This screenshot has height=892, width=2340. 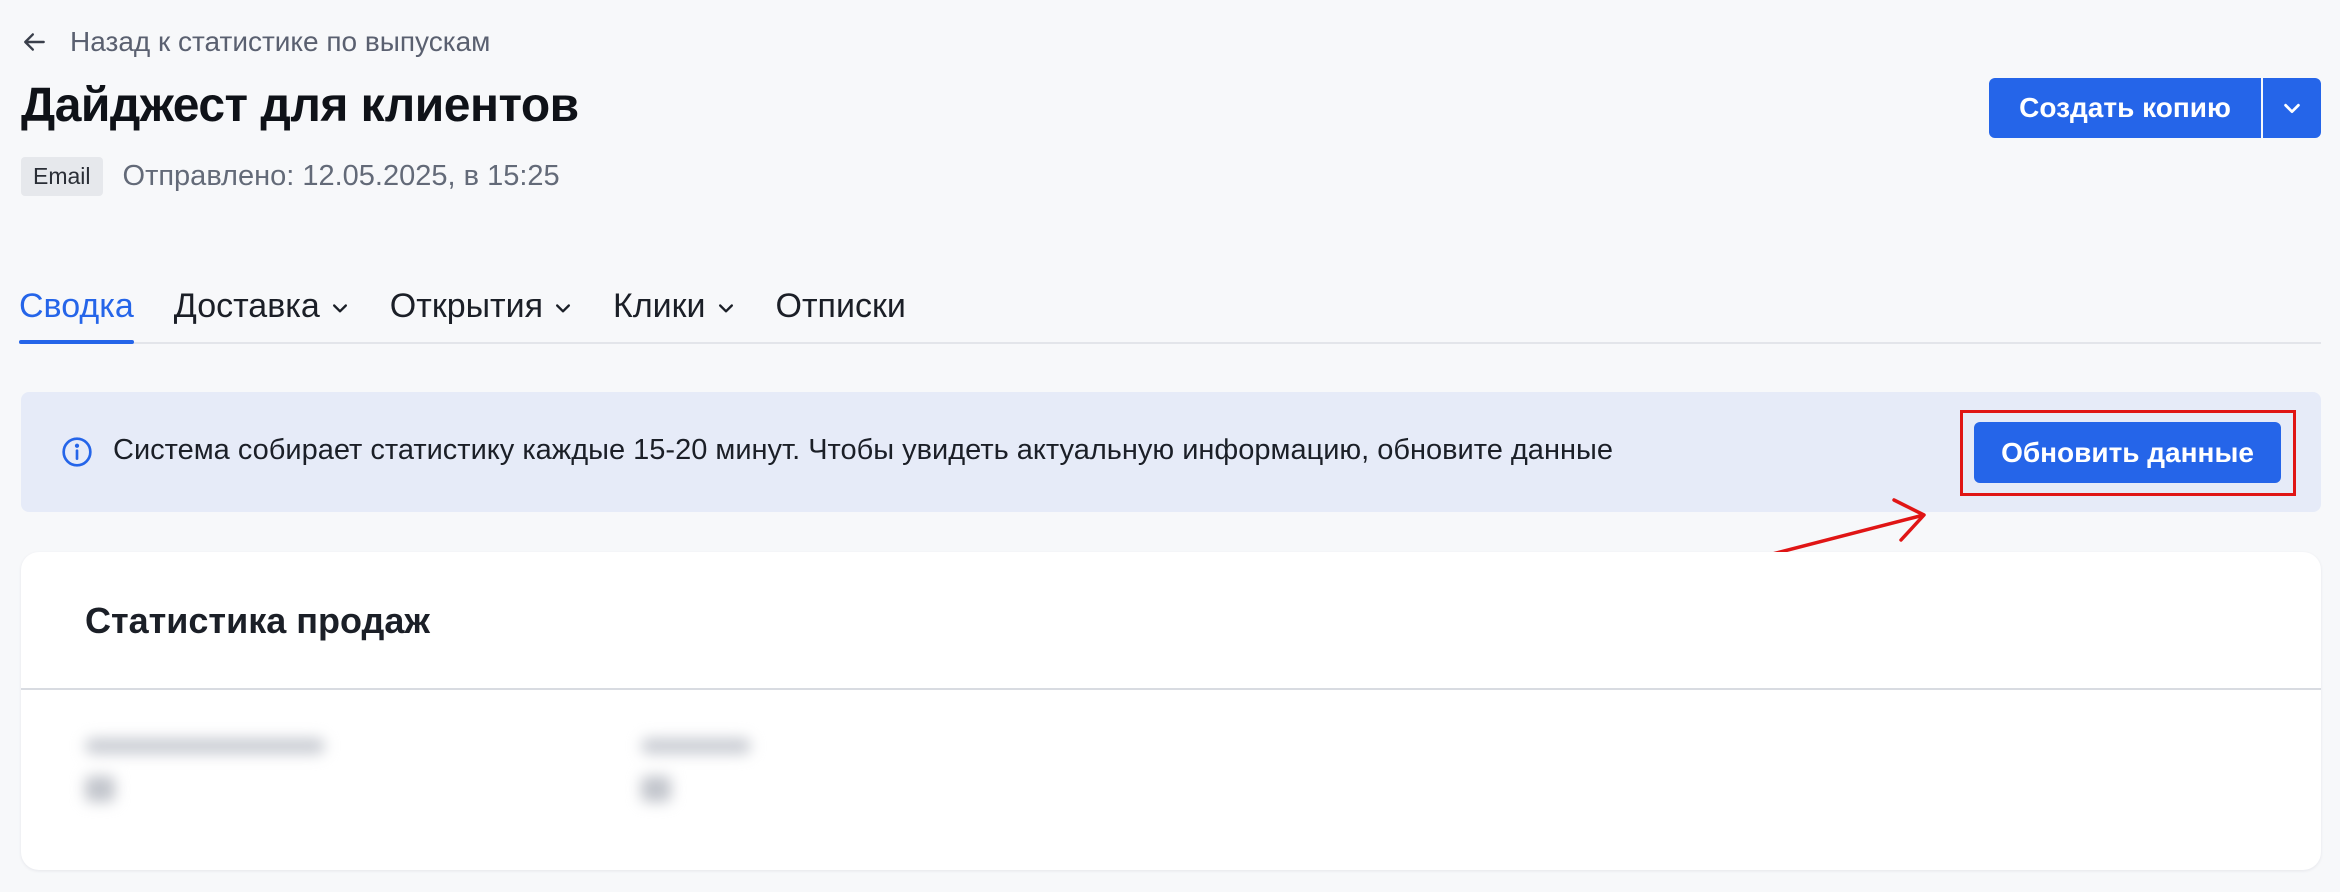 I want to click on sent-date: Отправлено: 12.05.2025, в 15:25, so click(x=341, y=176).